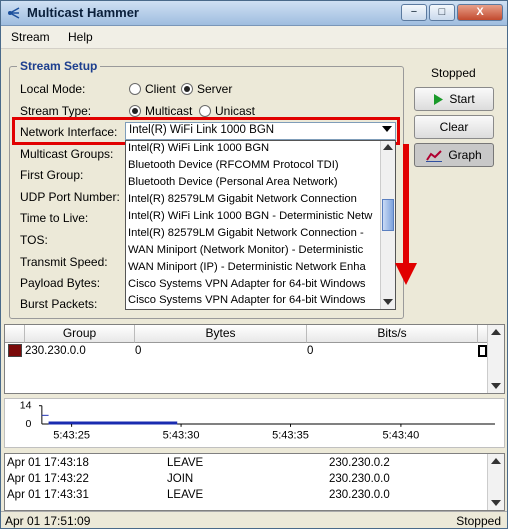 This screenshot has width=510, height=531. Describe the element at coordinates (160, 89) in the screenshot. I see `client-label: Client` at that location.